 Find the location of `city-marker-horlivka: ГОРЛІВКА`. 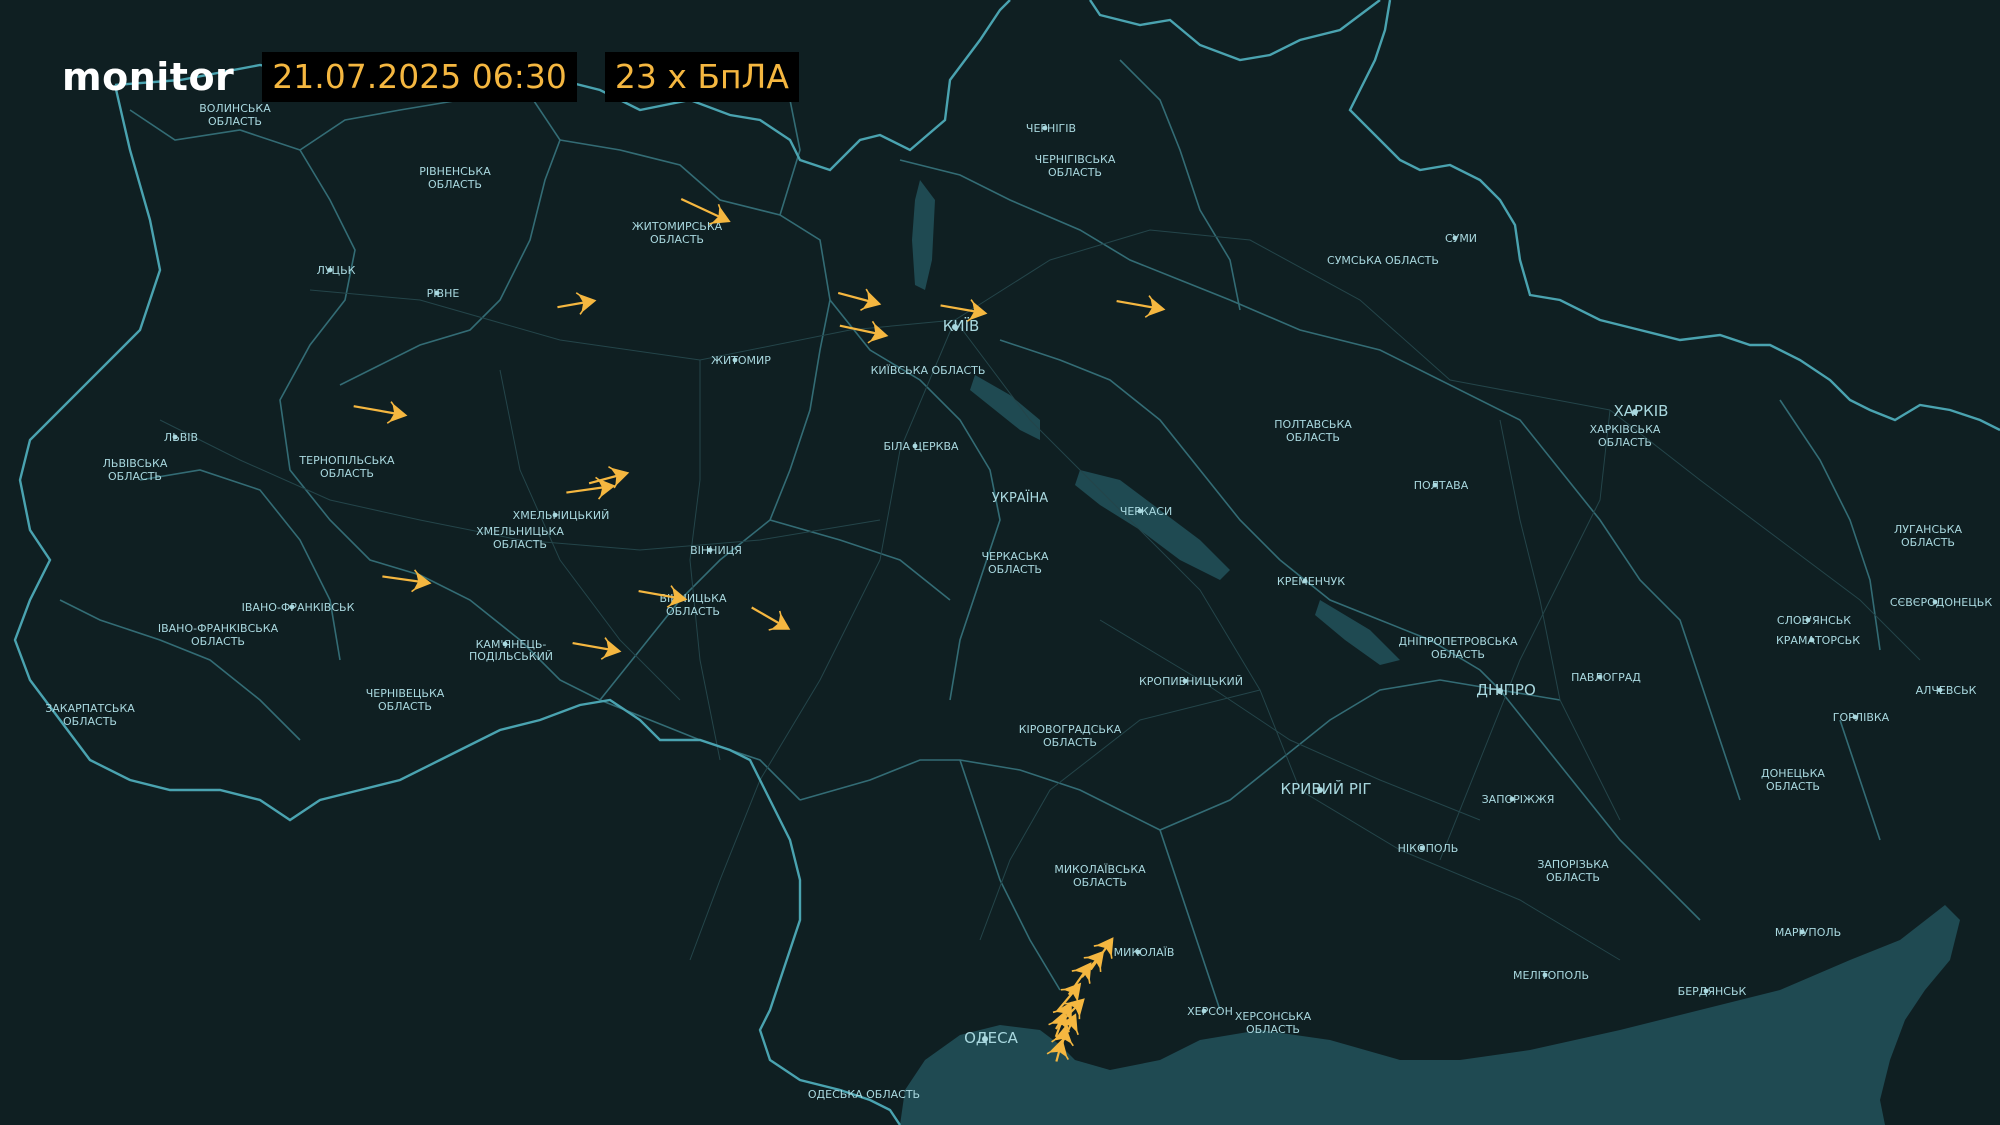

city-marker-horlivka: ГОРЛІВКА is located at coordinates (1861, 717).